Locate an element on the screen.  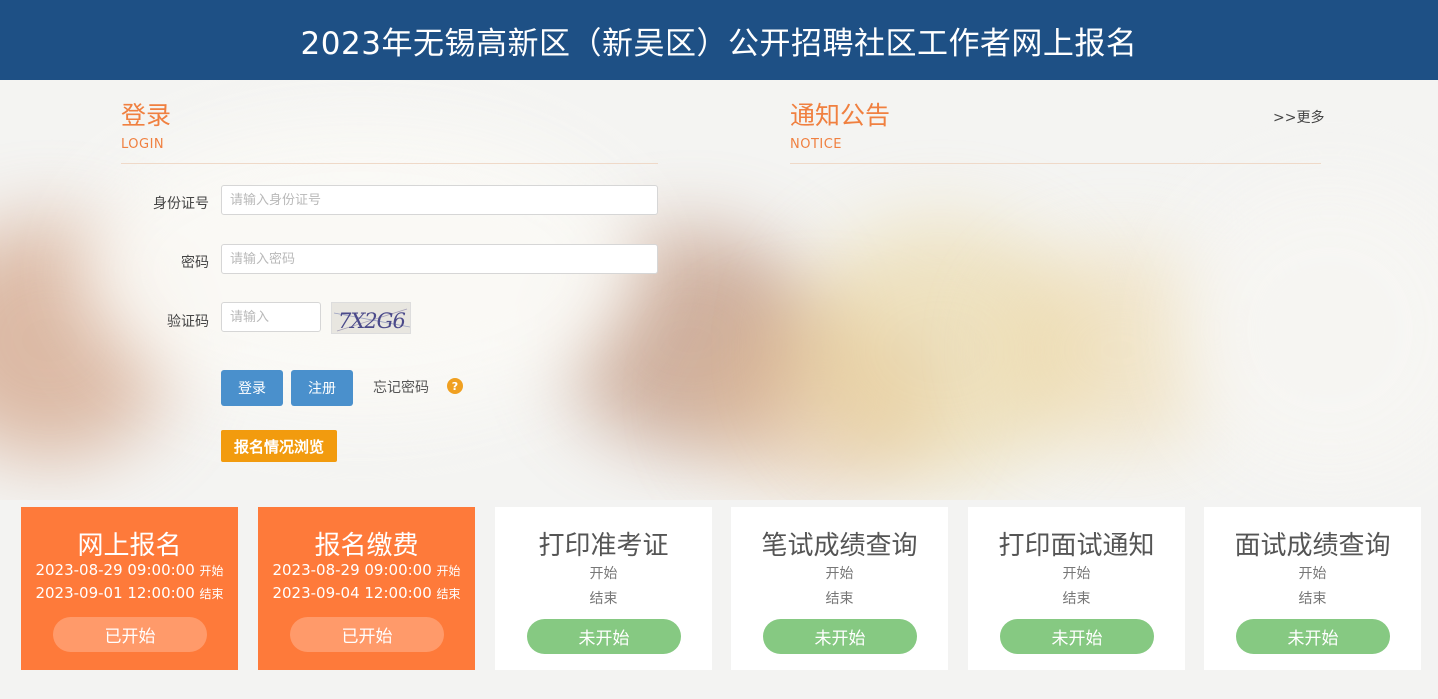
forgot-password-link: 忘记密码 is located at coordinates (401, 387).